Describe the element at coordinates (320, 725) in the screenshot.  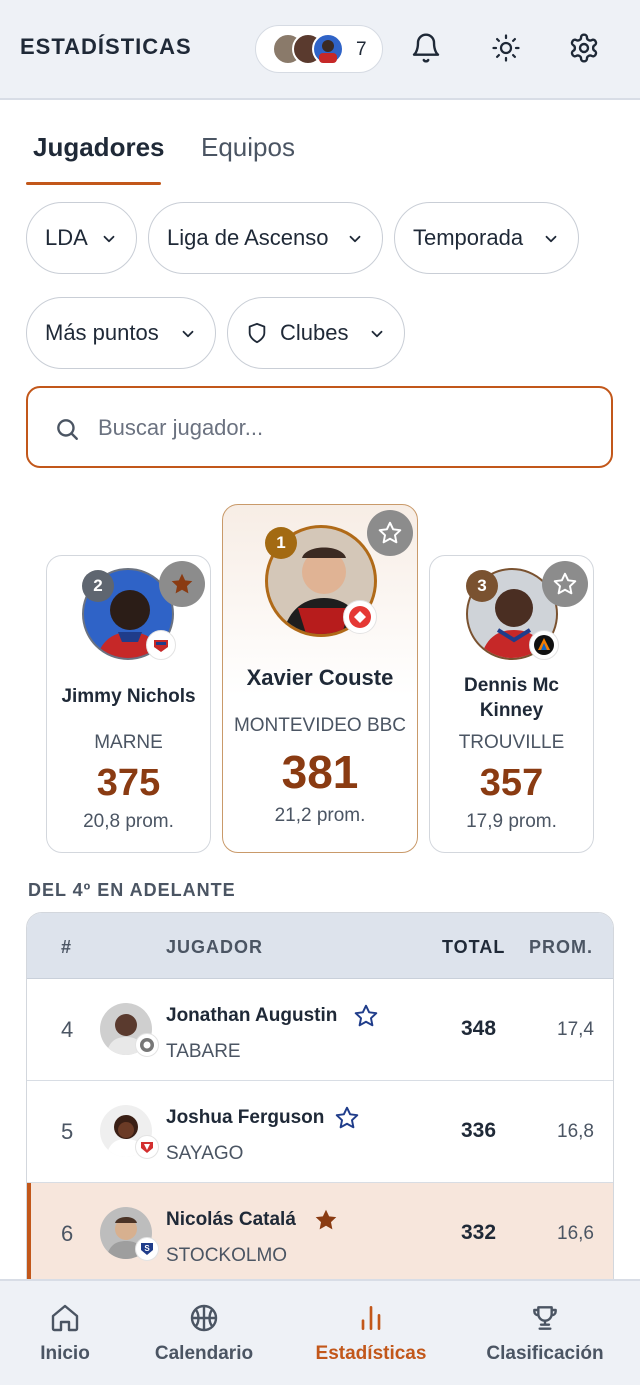
I see `player-team: MONTEVIDEO BBC` at that location.